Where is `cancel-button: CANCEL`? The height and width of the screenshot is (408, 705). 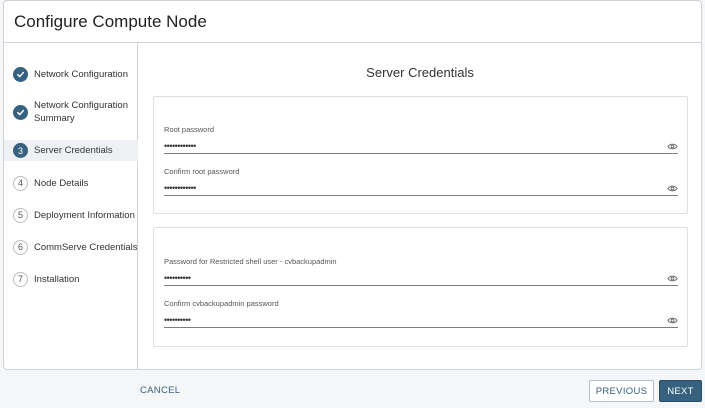 cancel-button: CANCEL is located at coordinates (160, 390).